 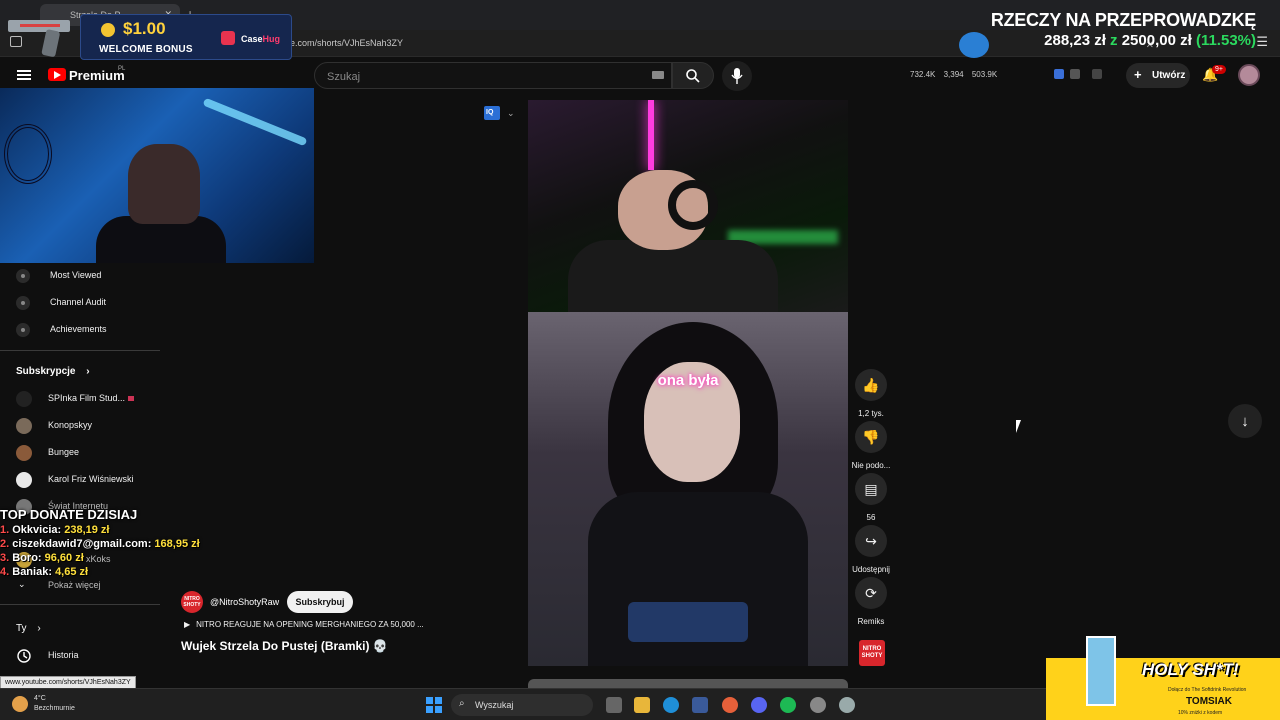 What do you see at coordinates (847, 705) in the screenshot?
I see `settings-icon` at bounding box center [847, 705].